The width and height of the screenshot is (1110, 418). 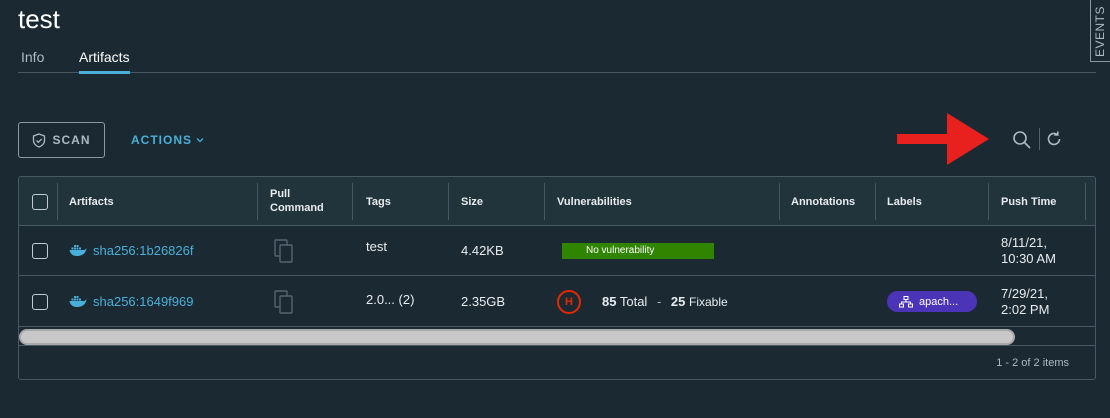 I want to click on column-header-vulnerabilities: Vulnerabilities, so click(x=594, y=202).